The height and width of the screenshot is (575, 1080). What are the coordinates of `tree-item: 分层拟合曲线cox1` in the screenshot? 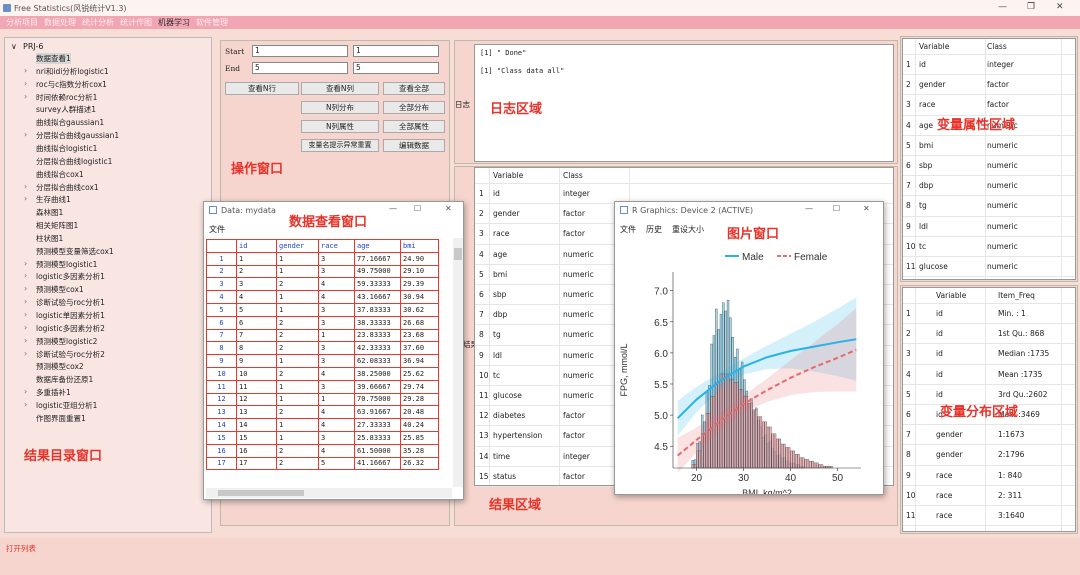 It's located at (67, 187).